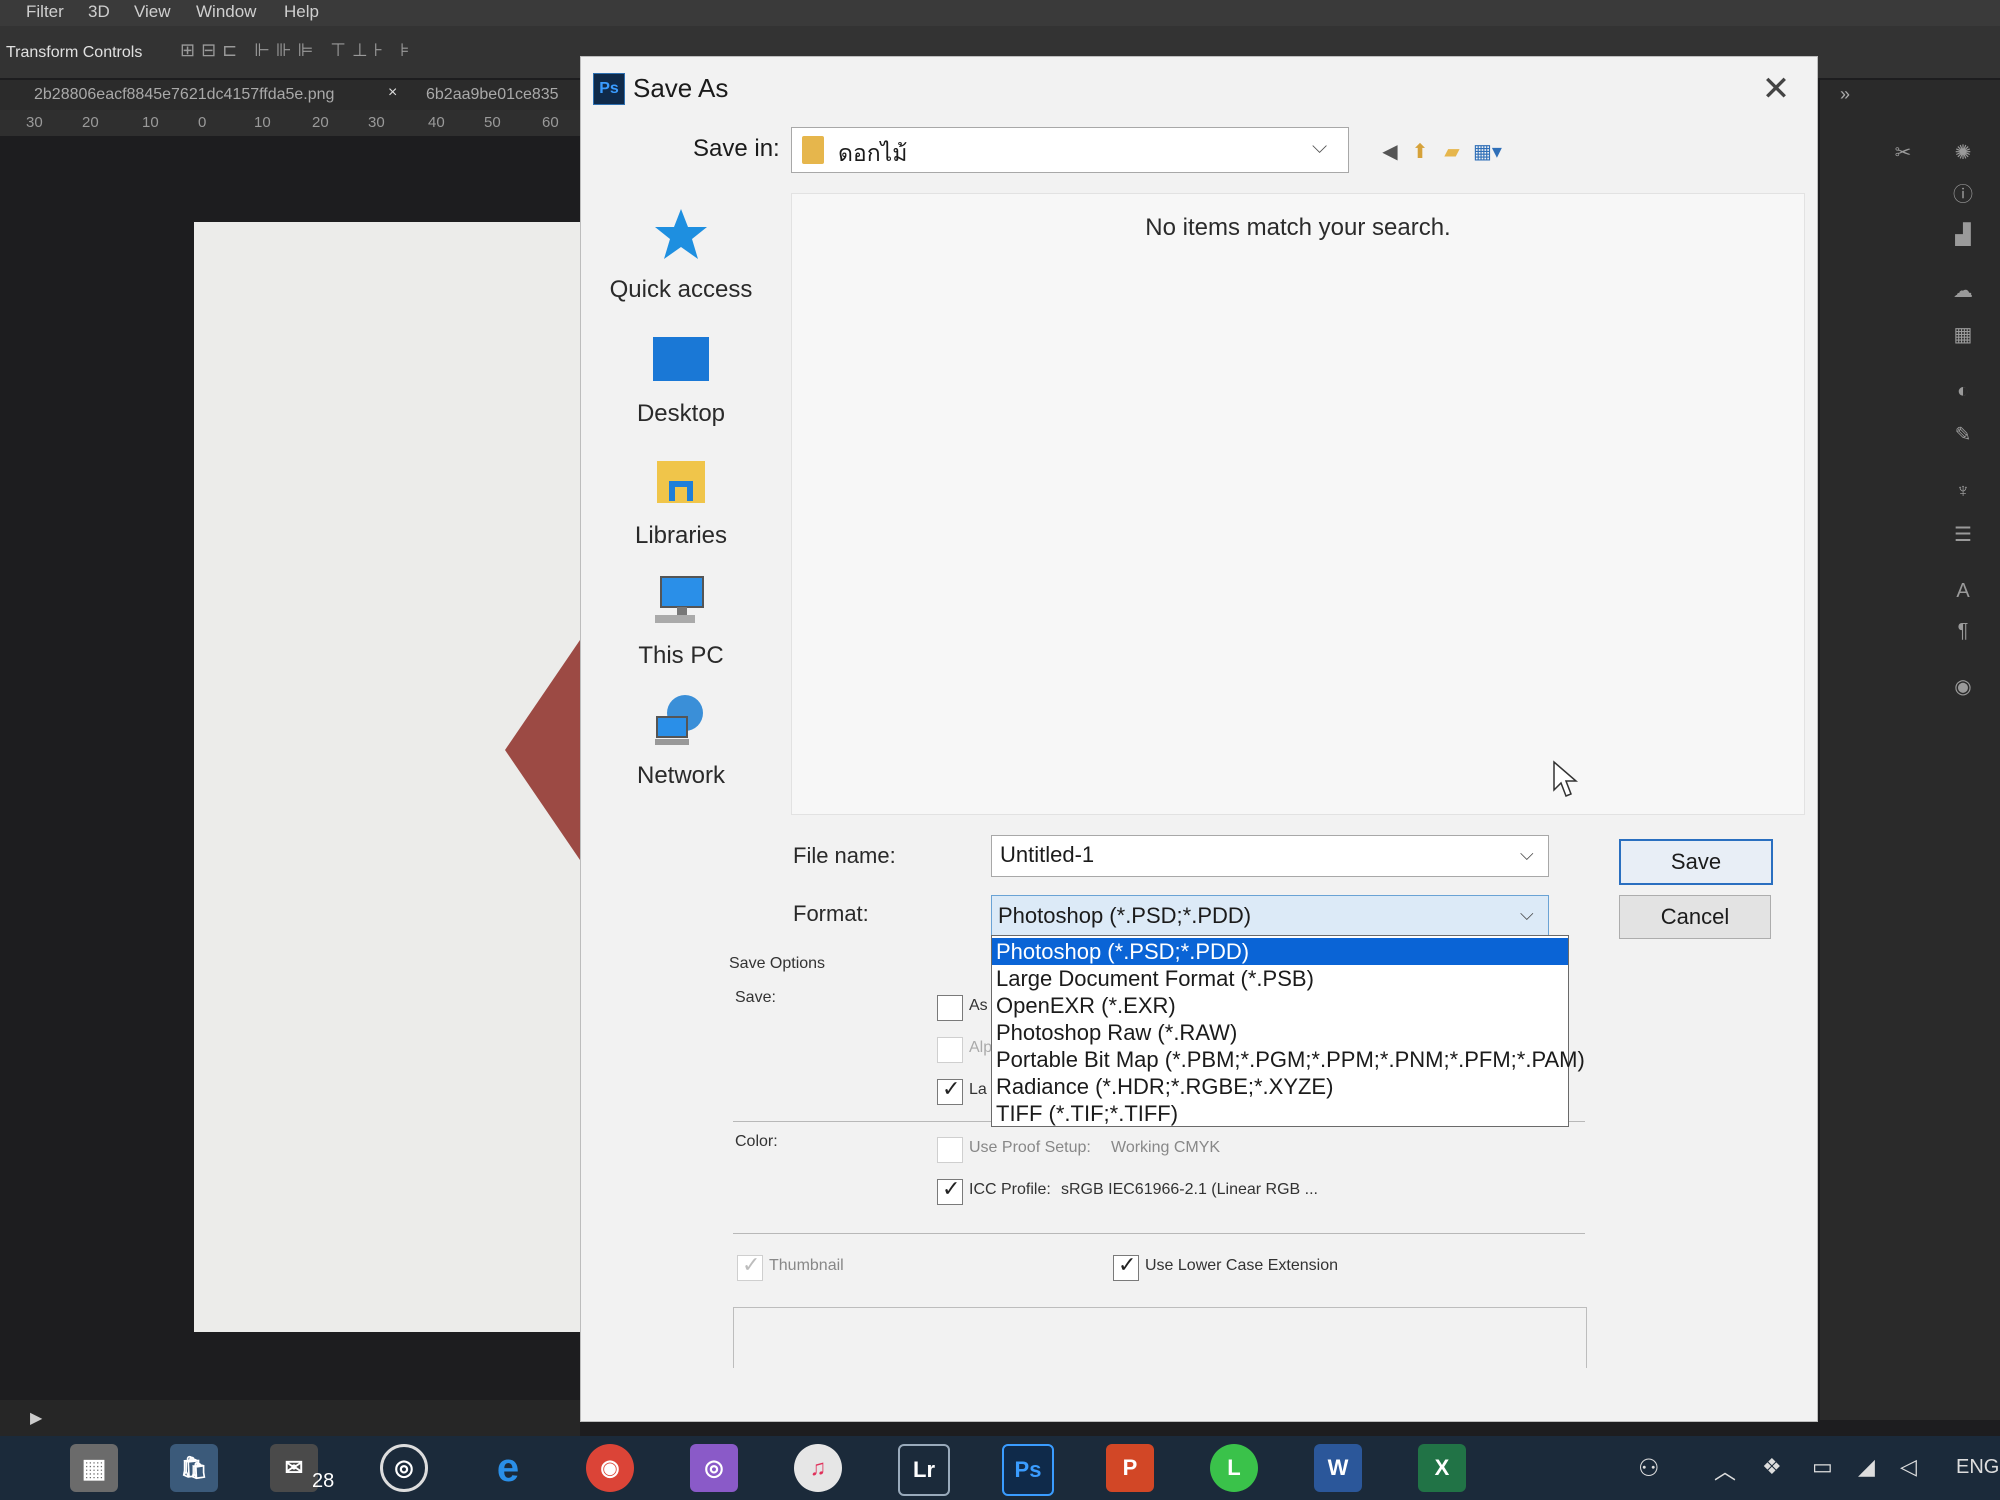 The height and width of the screenshot is (1500, 2000). Describe the element at coordinates (1845, 94) in the screenshot. I see `expand-panels-icon: »` at that location.